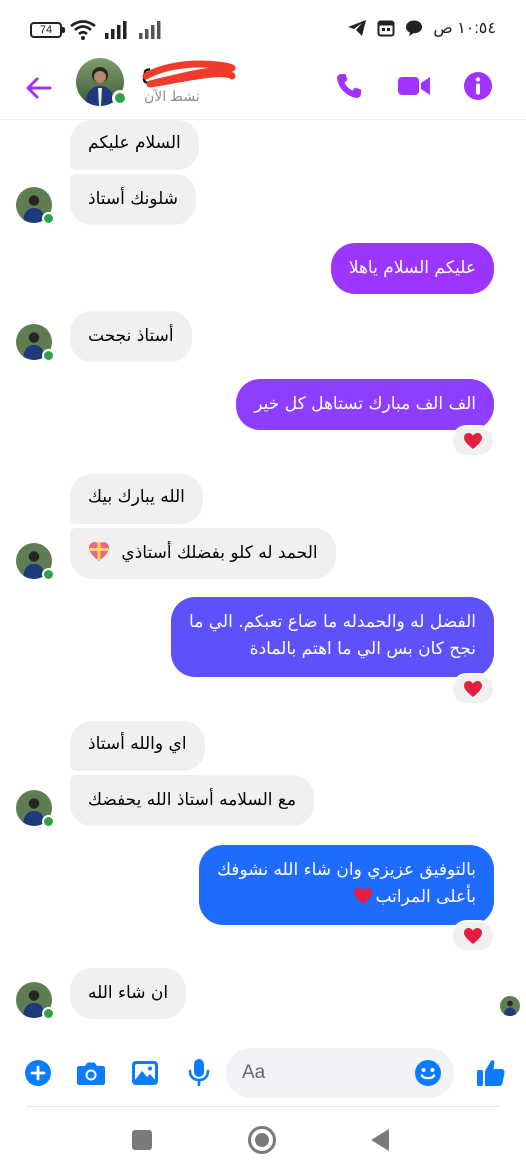 This screenshot has width=526, height=1169. I want to click on video-call-button, so click(414, 86).